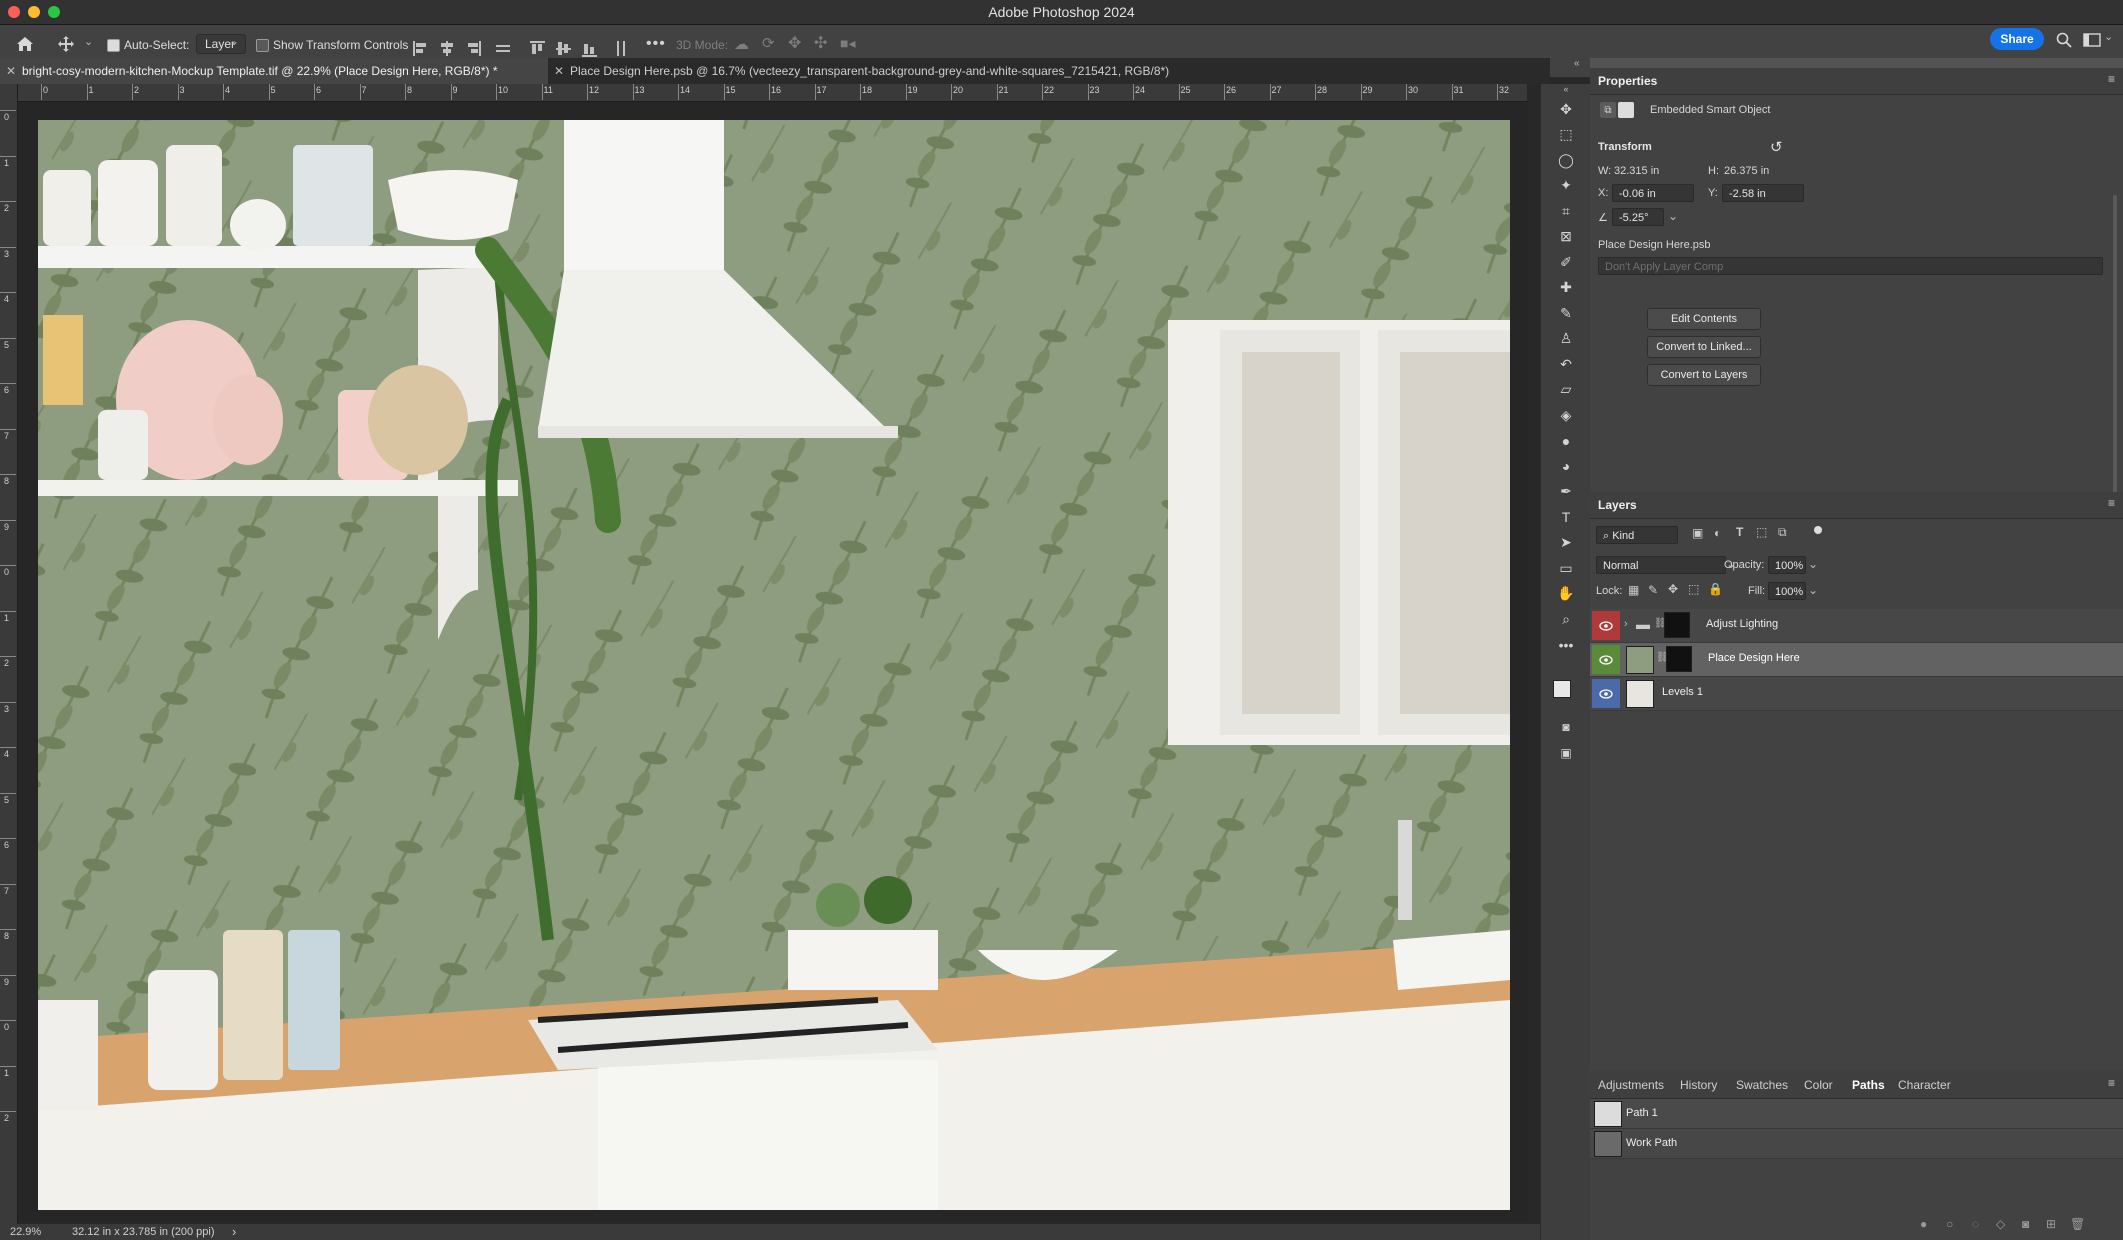  Describe the element at coordinates (1715, 589) in the screenshot. I see `lock-all-icon: 🔒` at that location.